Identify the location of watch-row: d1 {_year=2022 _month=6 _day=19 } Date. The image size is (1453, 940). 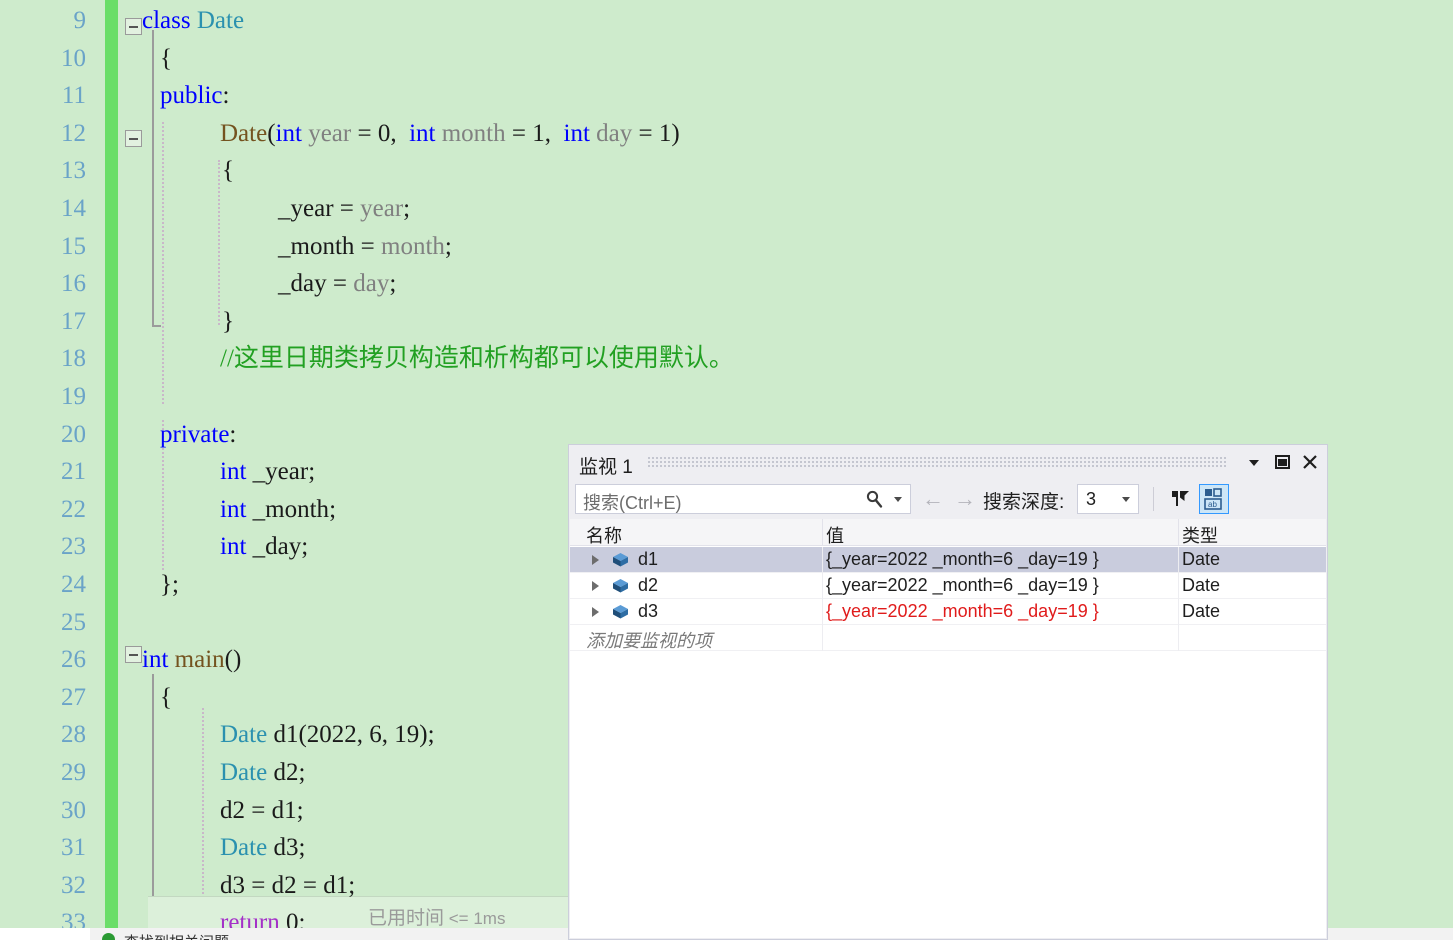
(948, 560).